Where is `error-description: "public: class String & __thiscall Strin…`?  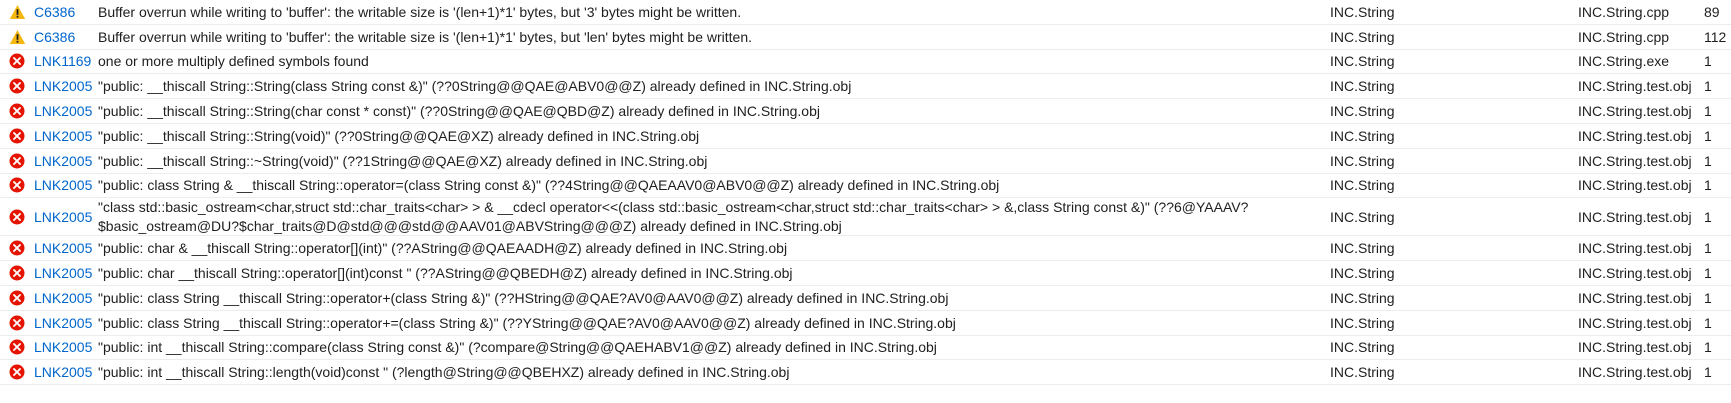
error-description: "public: class String & __thiscall Strin… is located at coordinates (549, 185).